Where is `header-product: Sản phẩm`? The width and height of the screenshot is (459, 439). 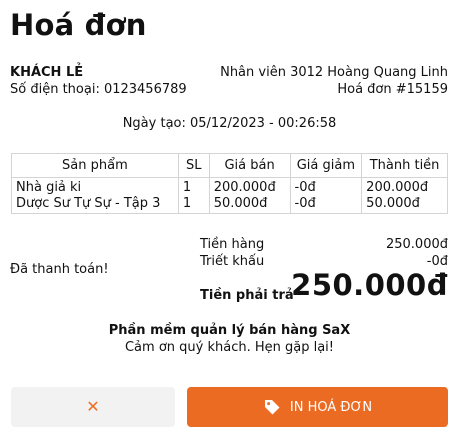
header-product: Sản phẩm is located at coordinates (95, 165).